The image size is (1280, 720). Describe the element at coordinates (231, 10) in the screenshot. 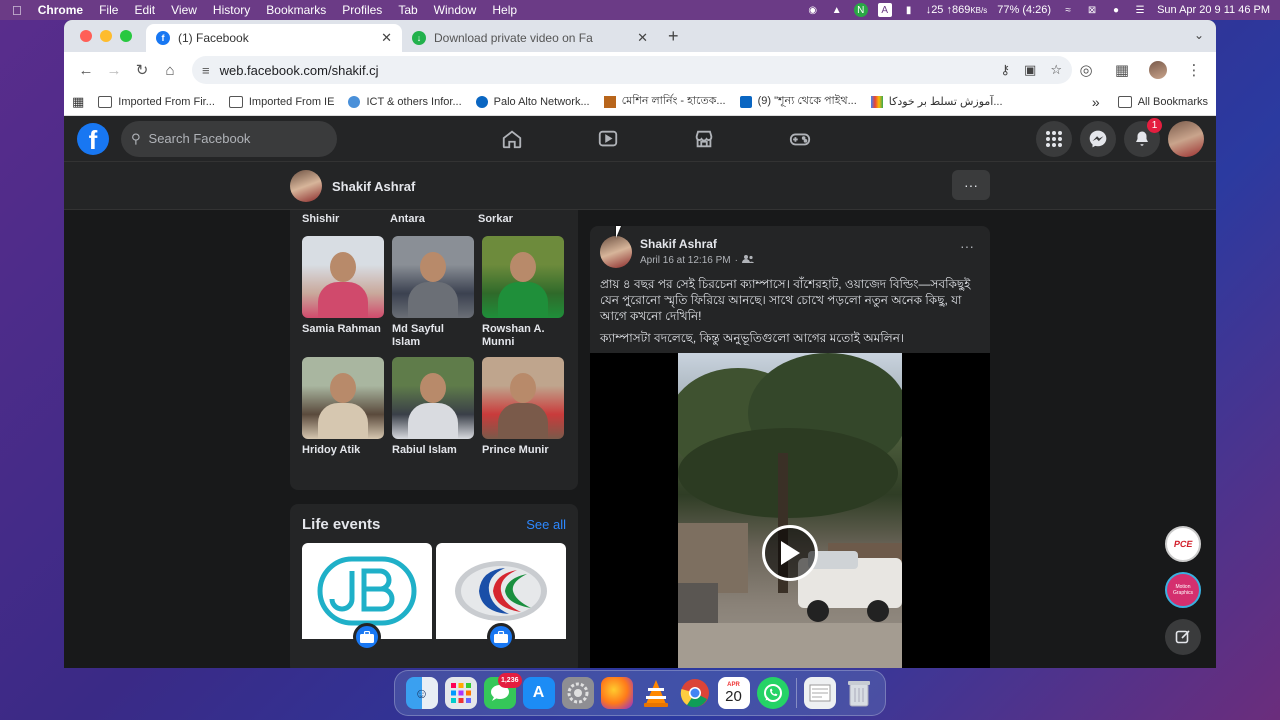

I see `menu-history: History` at that location.